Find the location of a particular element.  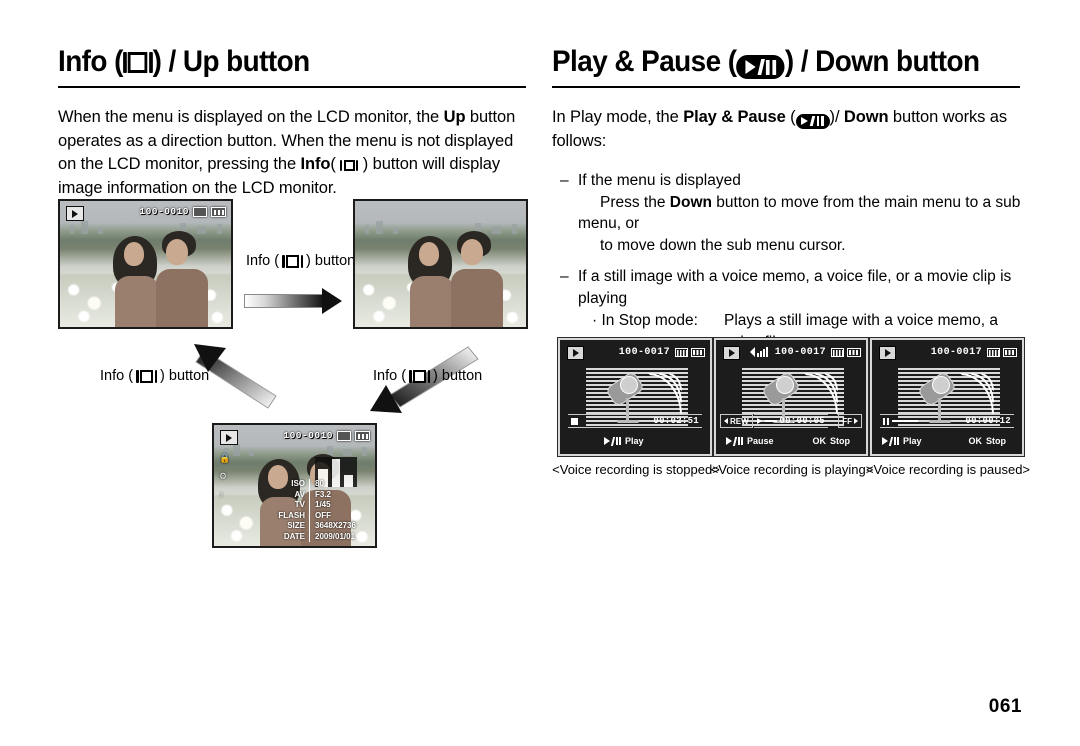

lcd-preview-clean is located at coordinates (440, 264).